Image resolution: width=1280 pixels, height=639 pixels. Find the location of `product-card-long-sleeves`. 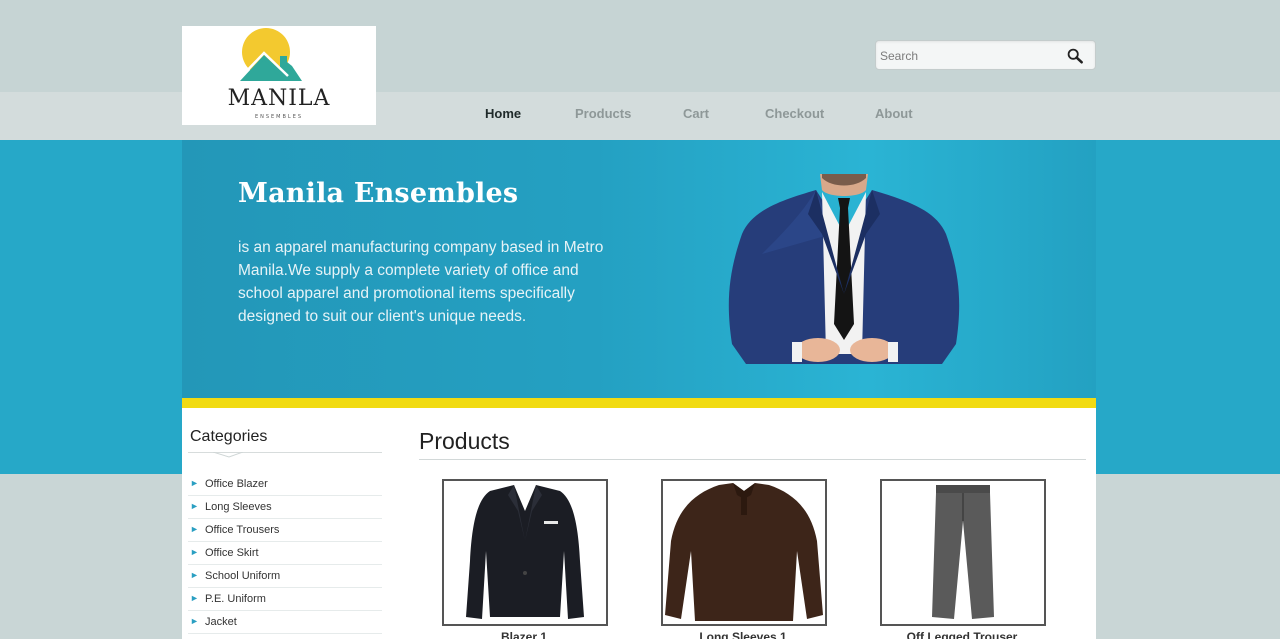

product-card-long-sleeves is located at coordinates (744, 552).